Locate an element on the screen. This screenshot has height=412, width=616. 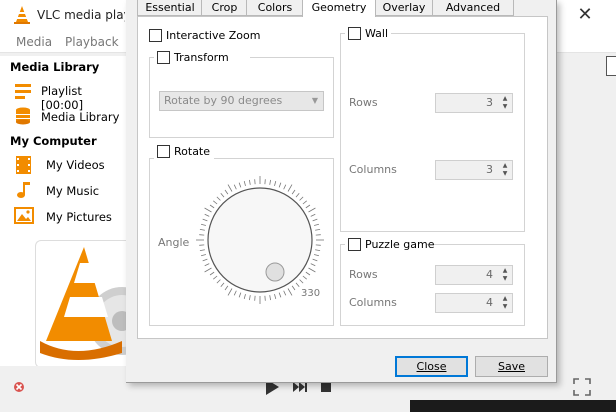
wall-label: Wall is located at coordinates (377, 33).